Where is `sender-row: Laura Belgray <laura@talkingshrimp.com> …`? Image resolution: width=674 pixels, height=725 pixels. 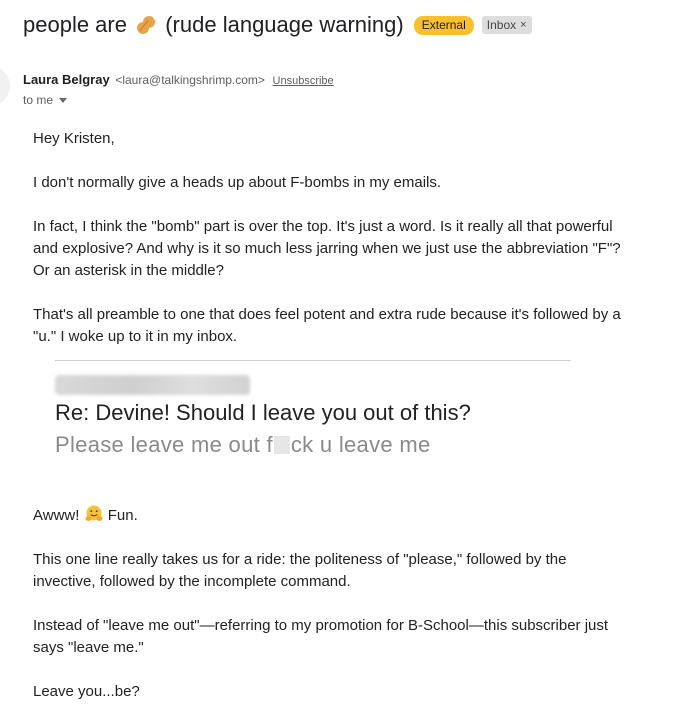
sender-row: Laura Belgray <laura@talkingshrimp.com> … is located at coordinates (178, 79).